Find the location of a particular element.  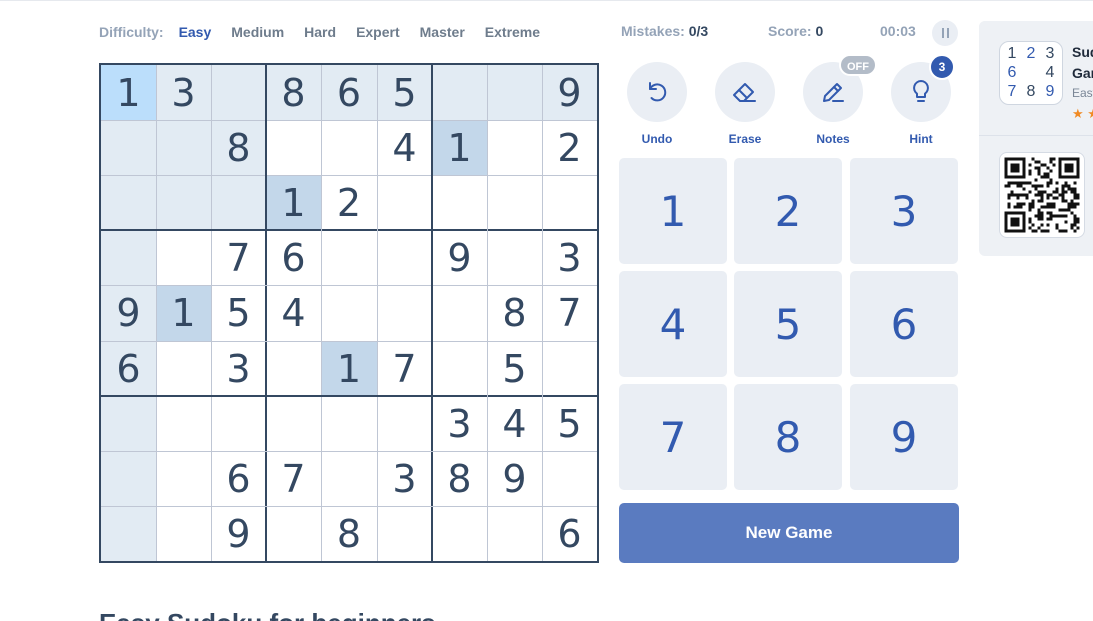

difficulty-expert: Expert is located at coordinates (378, 32).